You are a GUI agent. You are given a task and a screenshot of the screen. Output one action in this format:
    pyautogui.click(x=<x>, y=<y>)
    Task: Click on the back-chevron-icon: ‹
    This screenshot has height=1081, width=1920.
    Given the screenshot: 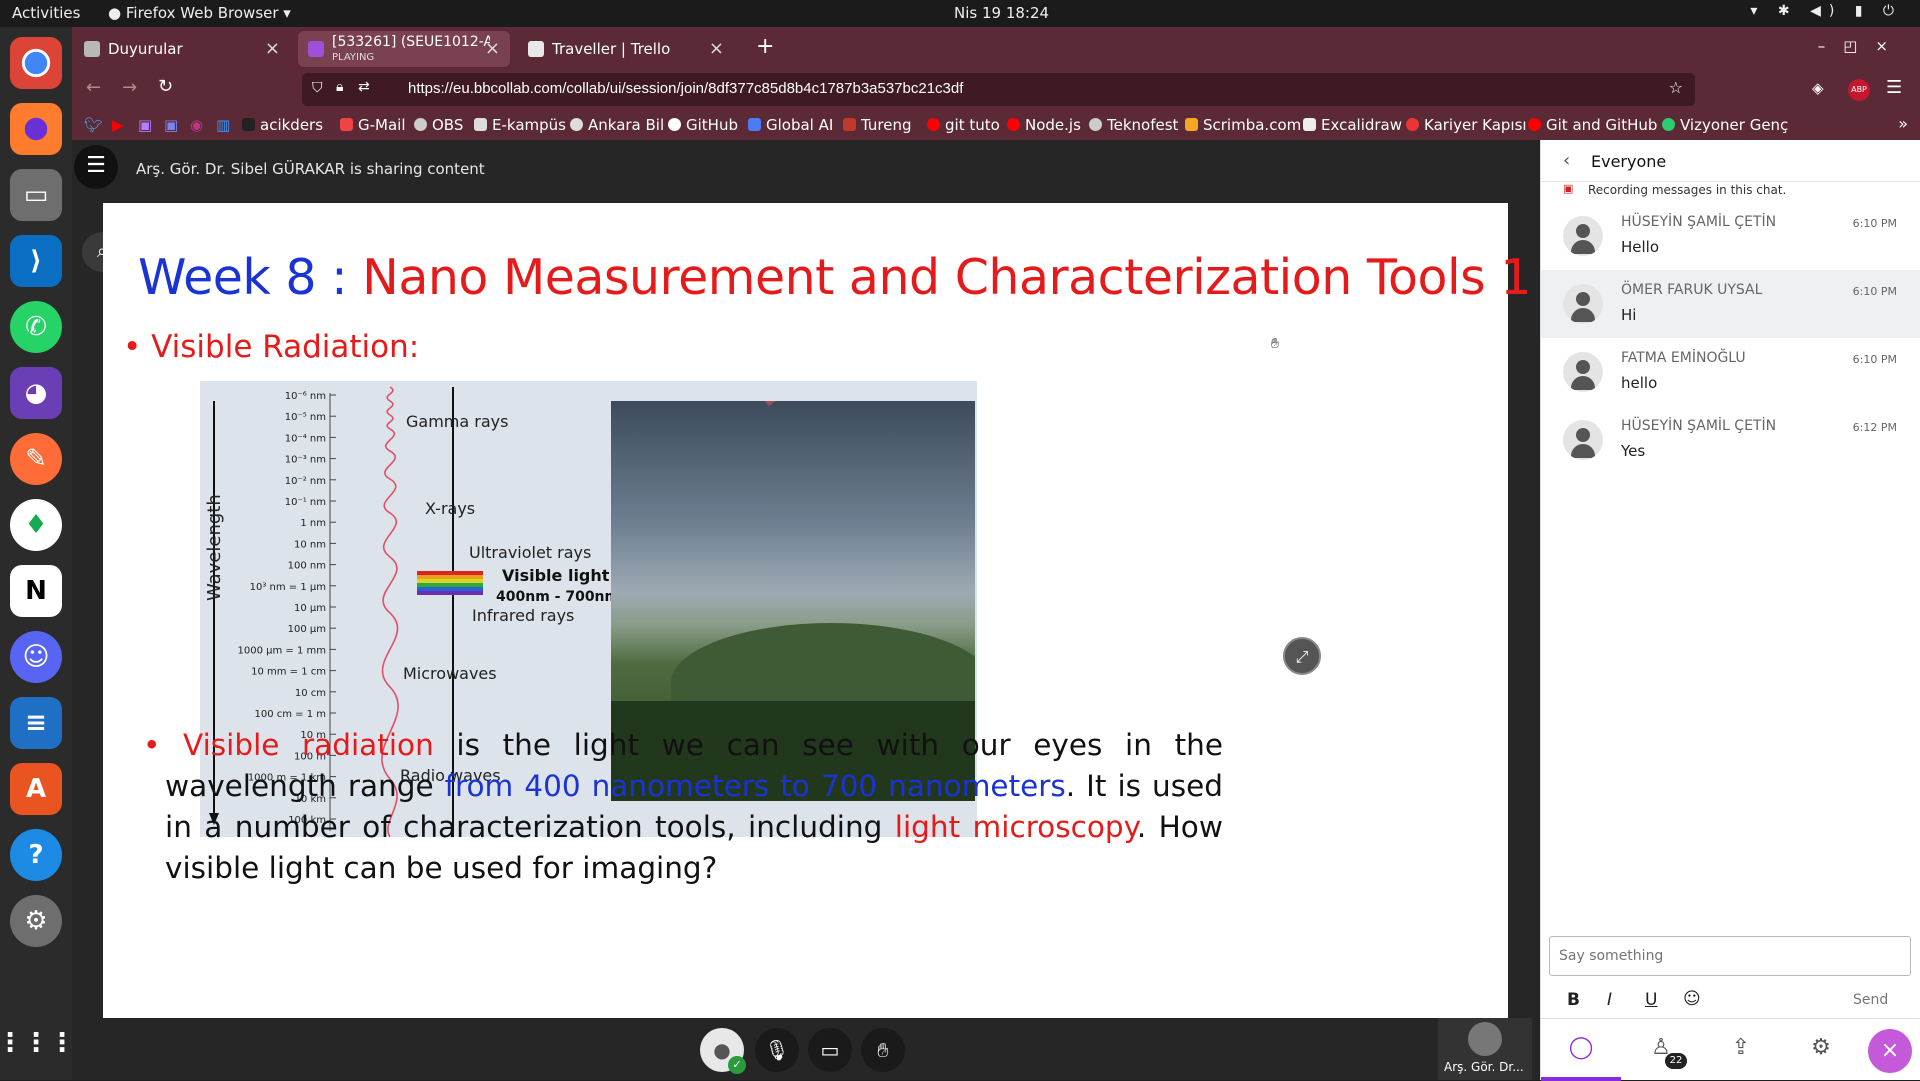 What is the action you would take?
    pyautogui.click(x=1566, y=160)
    